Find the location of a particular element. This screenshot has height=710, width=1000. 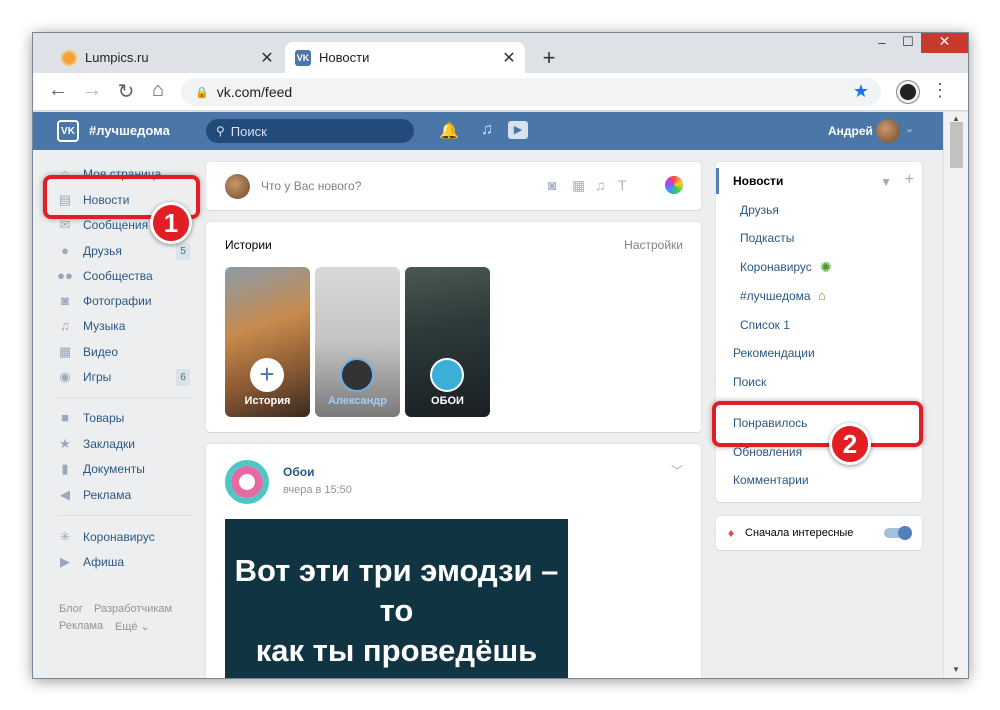

home-icon: ⌂ is located at coordinates (158, 90).